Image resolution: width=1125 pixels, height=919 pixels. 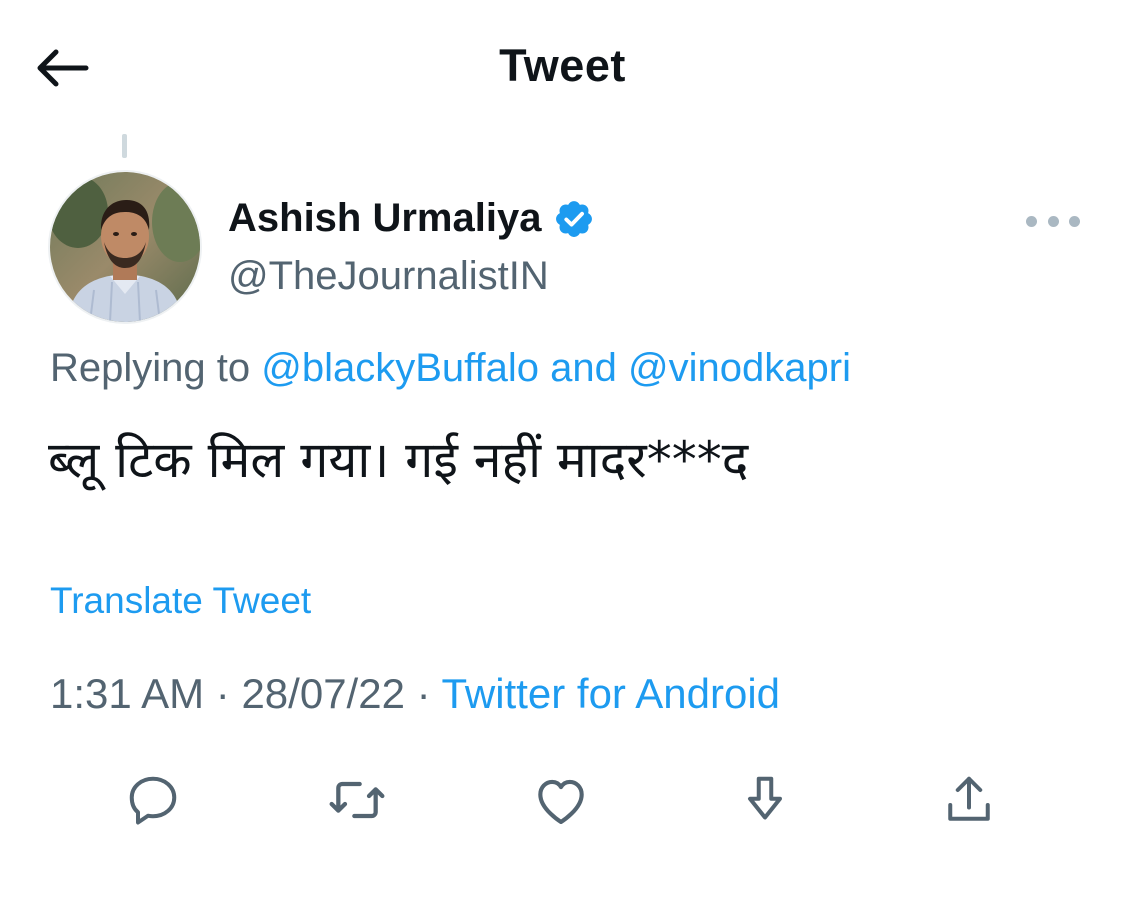 I want to click on download-icon, so click(x=765, y=798).